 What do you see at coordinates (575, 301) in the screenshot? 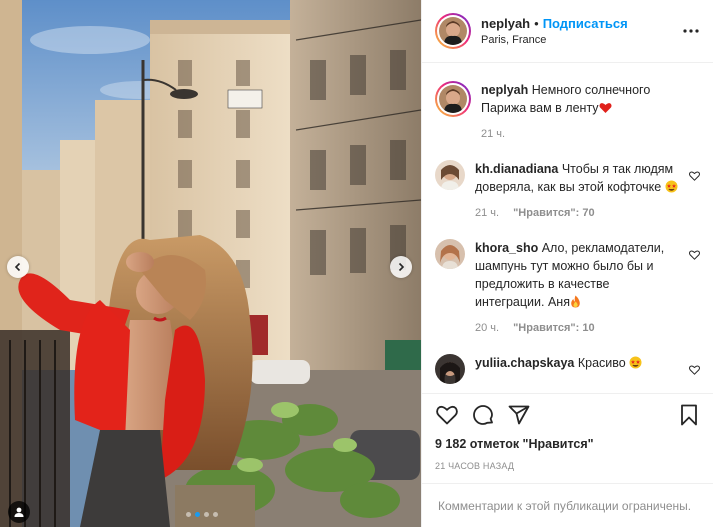
I see `fire-emoji-icon` at bounding box center [575, 301].